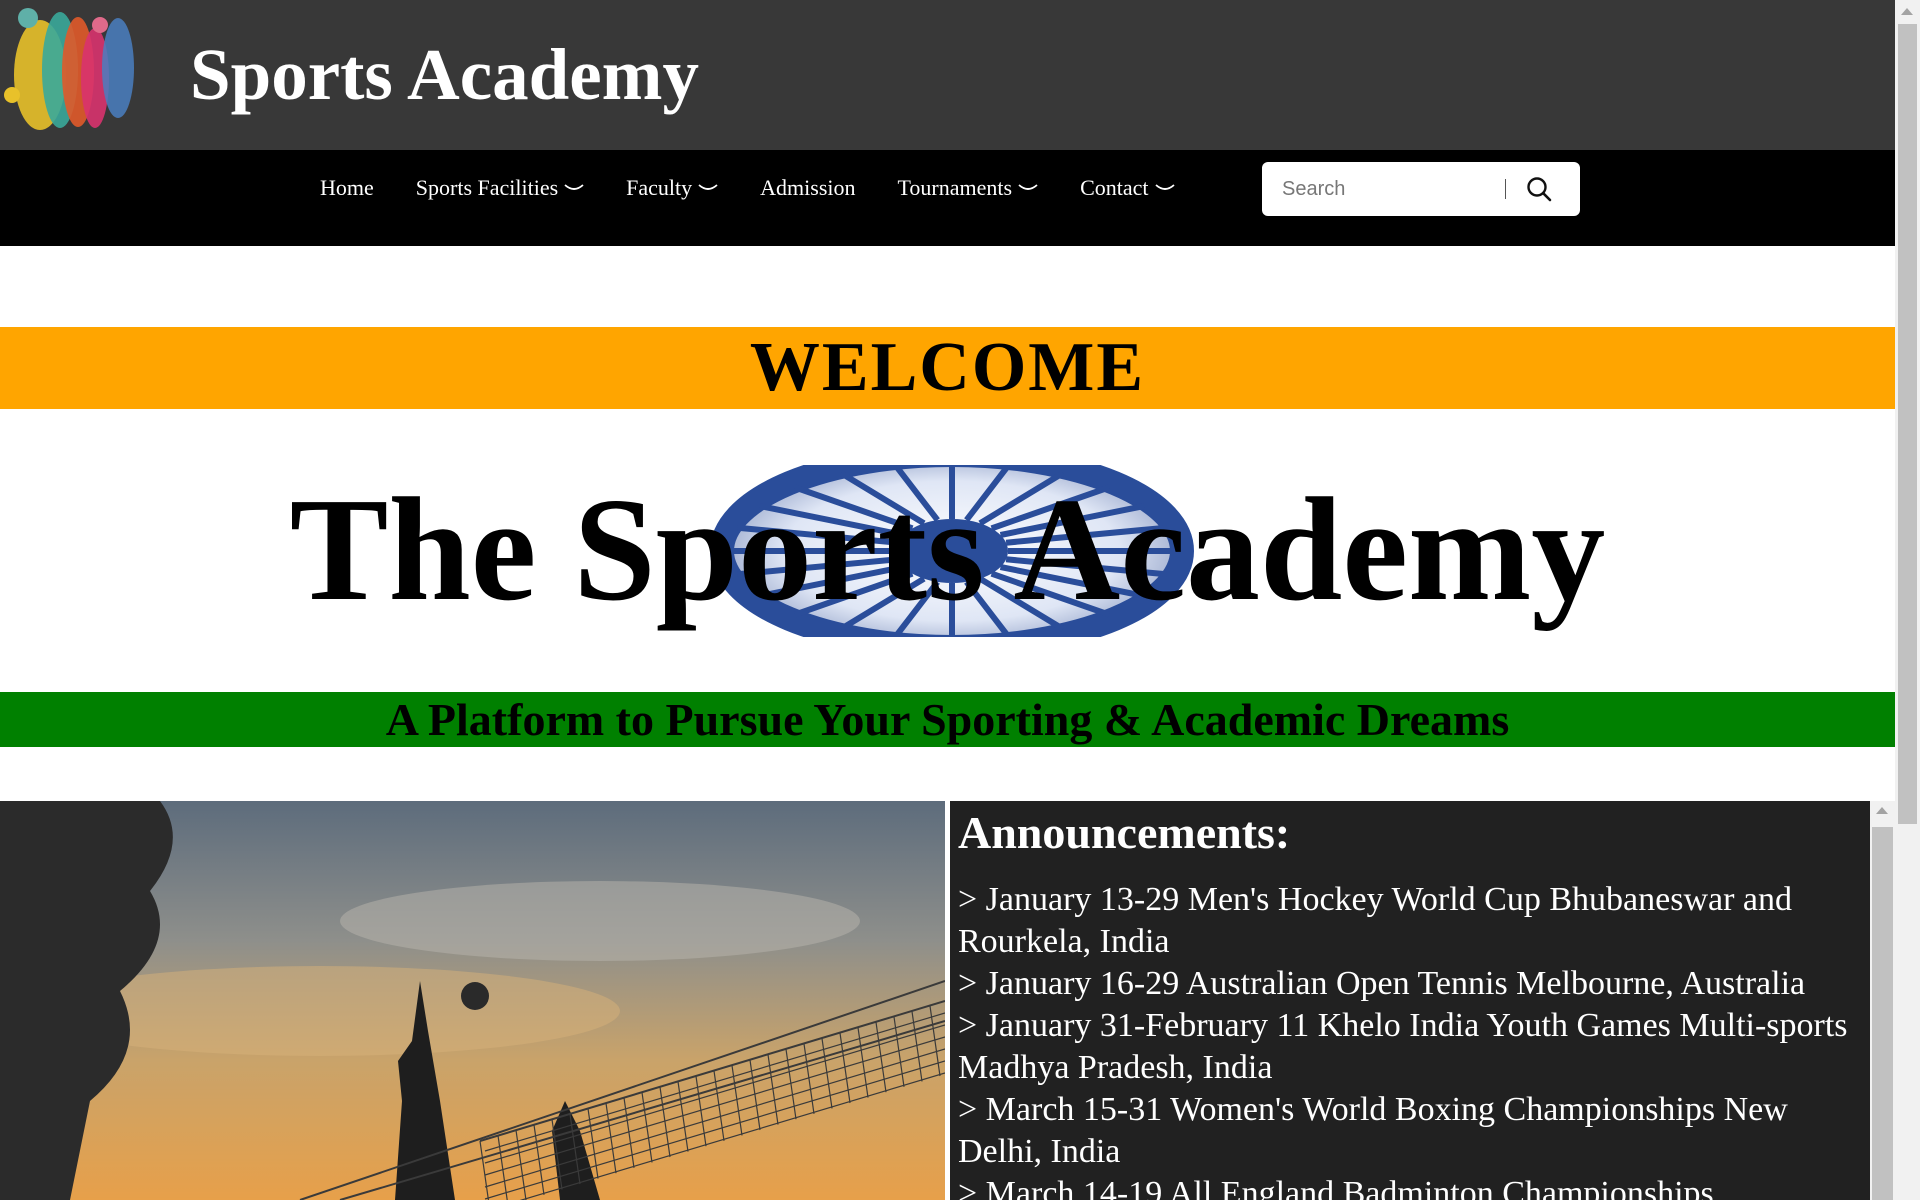 The image size is (1920, 1200). I want to click on search-button, so click(1539, 189).